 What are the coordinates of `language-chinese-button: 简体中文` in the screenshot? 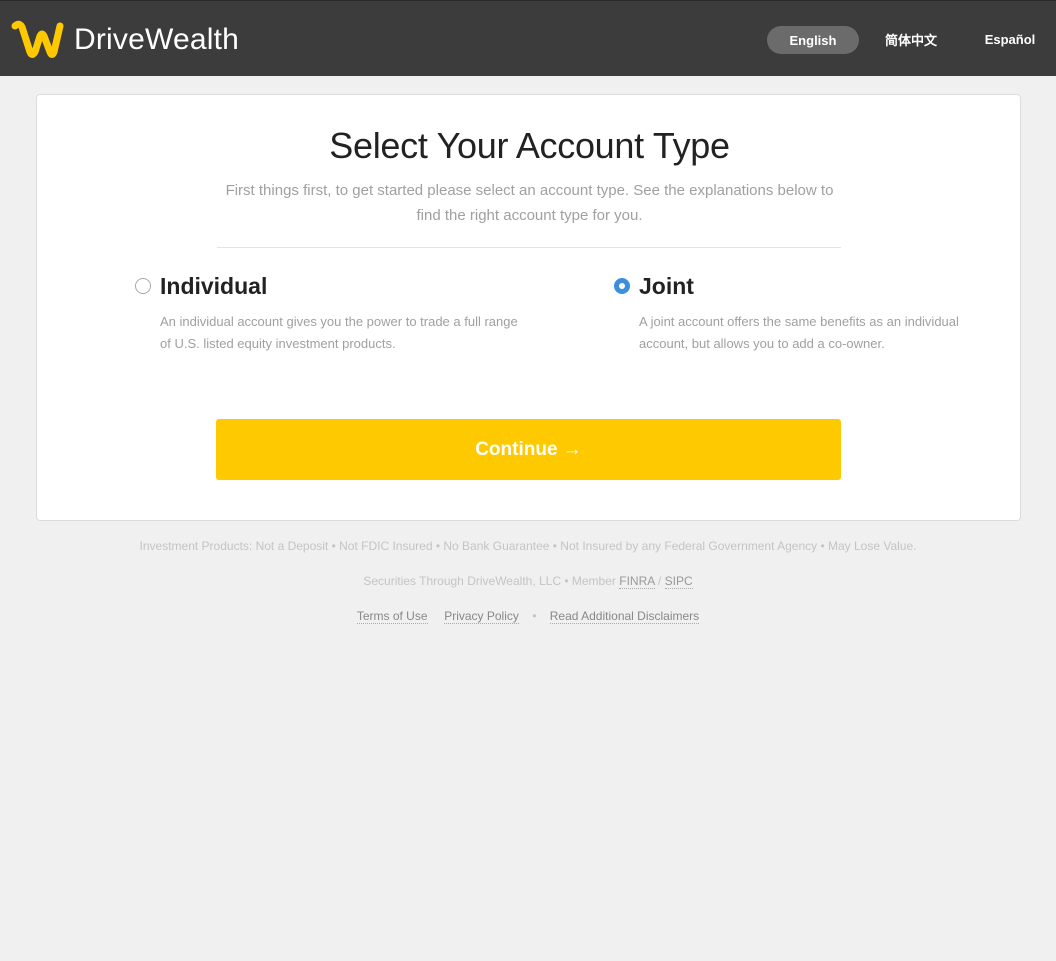 It's located at (911, 39).